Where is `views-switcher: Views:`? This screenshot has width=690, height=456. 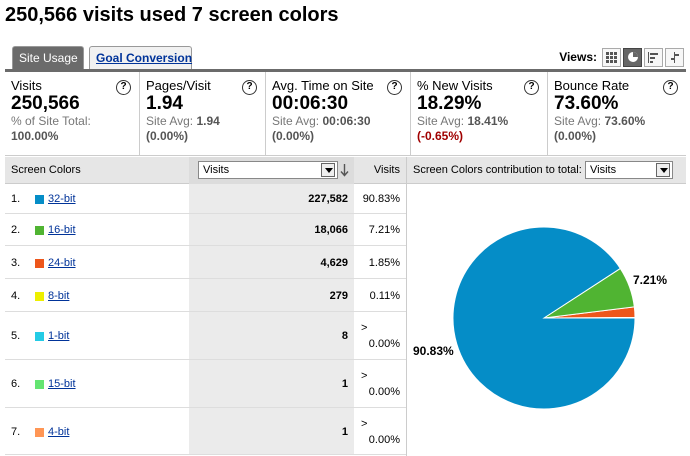 views-switcher: Views: is located at coordinates (621, 57).